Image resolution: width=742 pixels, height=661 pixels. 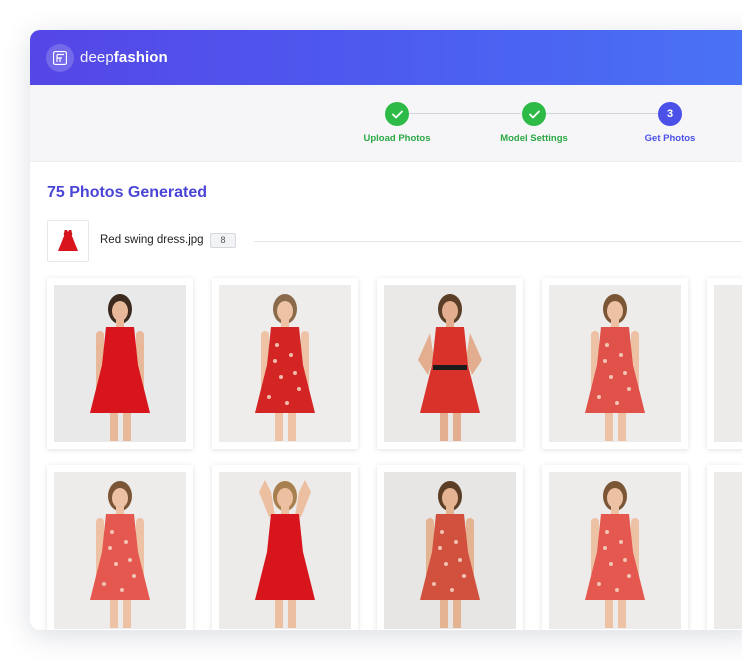 I want to click on results-title: 75 Photos Generated, so click(x=127, y=192).